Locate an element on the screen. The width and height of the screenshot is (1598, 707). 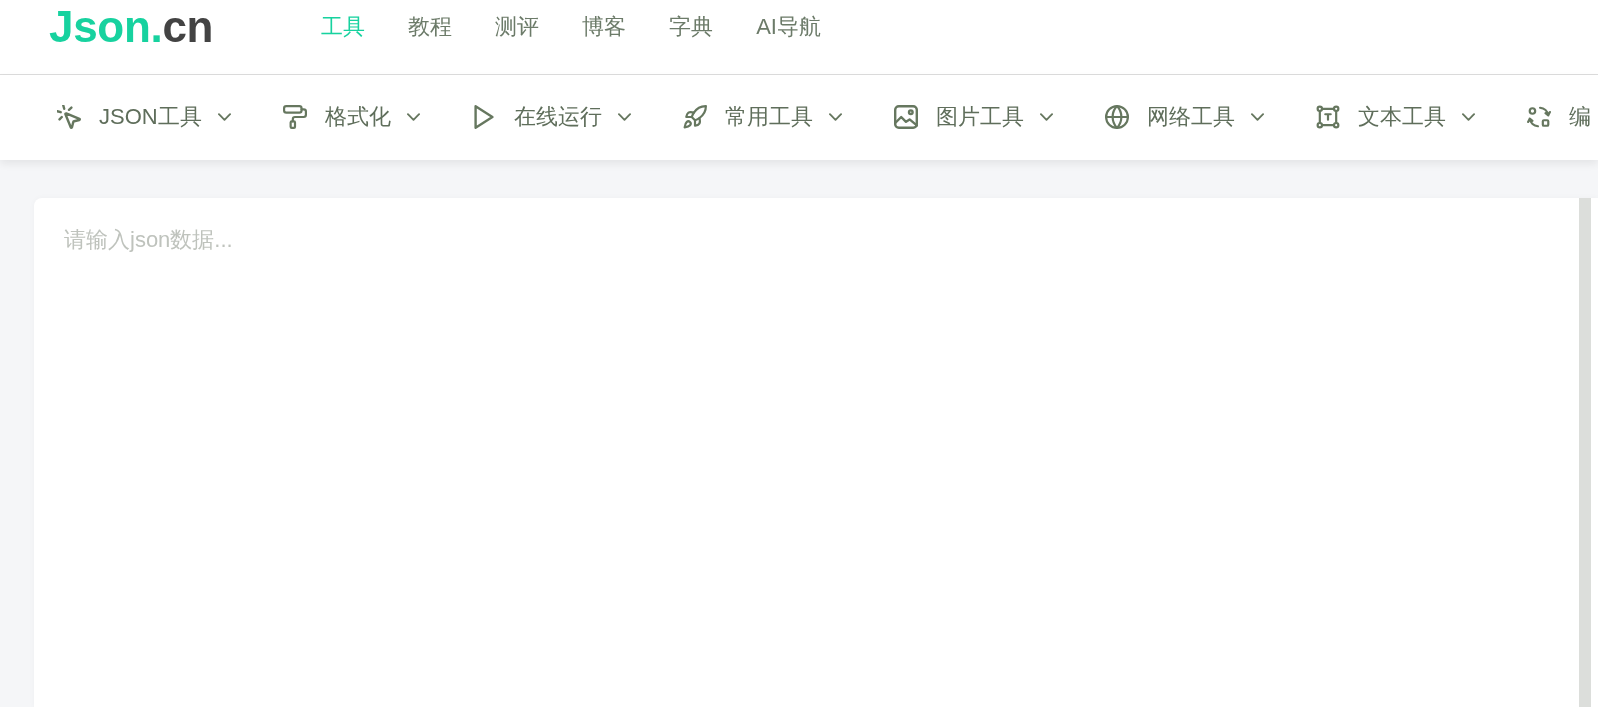
nav-link: 测评 is located at coordinates (517, 27).